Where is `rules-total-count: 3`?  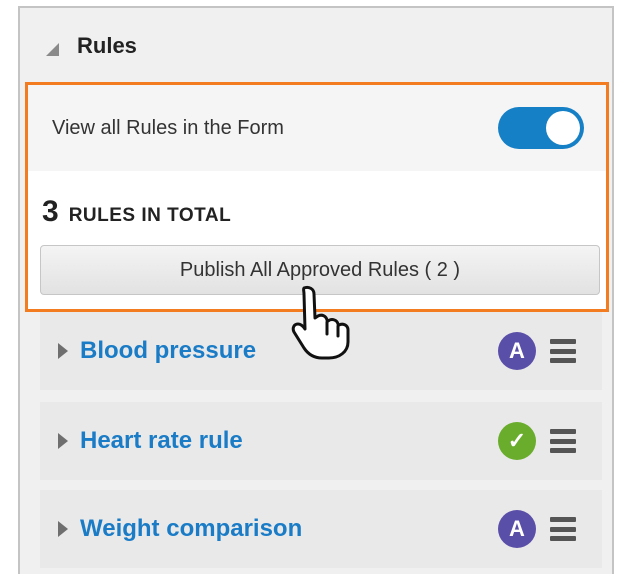
rules-total-count: 3 is located at coordinates (50, 211).